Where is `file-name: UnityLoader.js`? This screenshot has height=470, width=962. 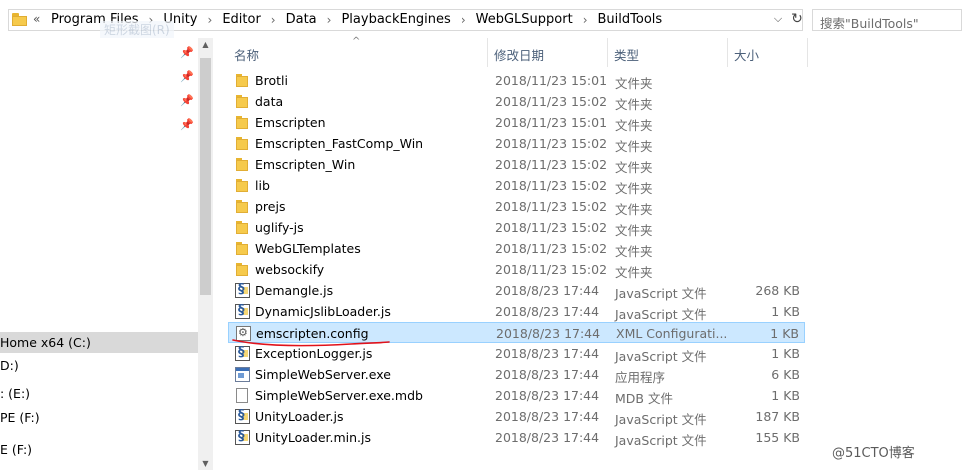
file-name: UnityLoader.js is located at coordinates (299, 416).